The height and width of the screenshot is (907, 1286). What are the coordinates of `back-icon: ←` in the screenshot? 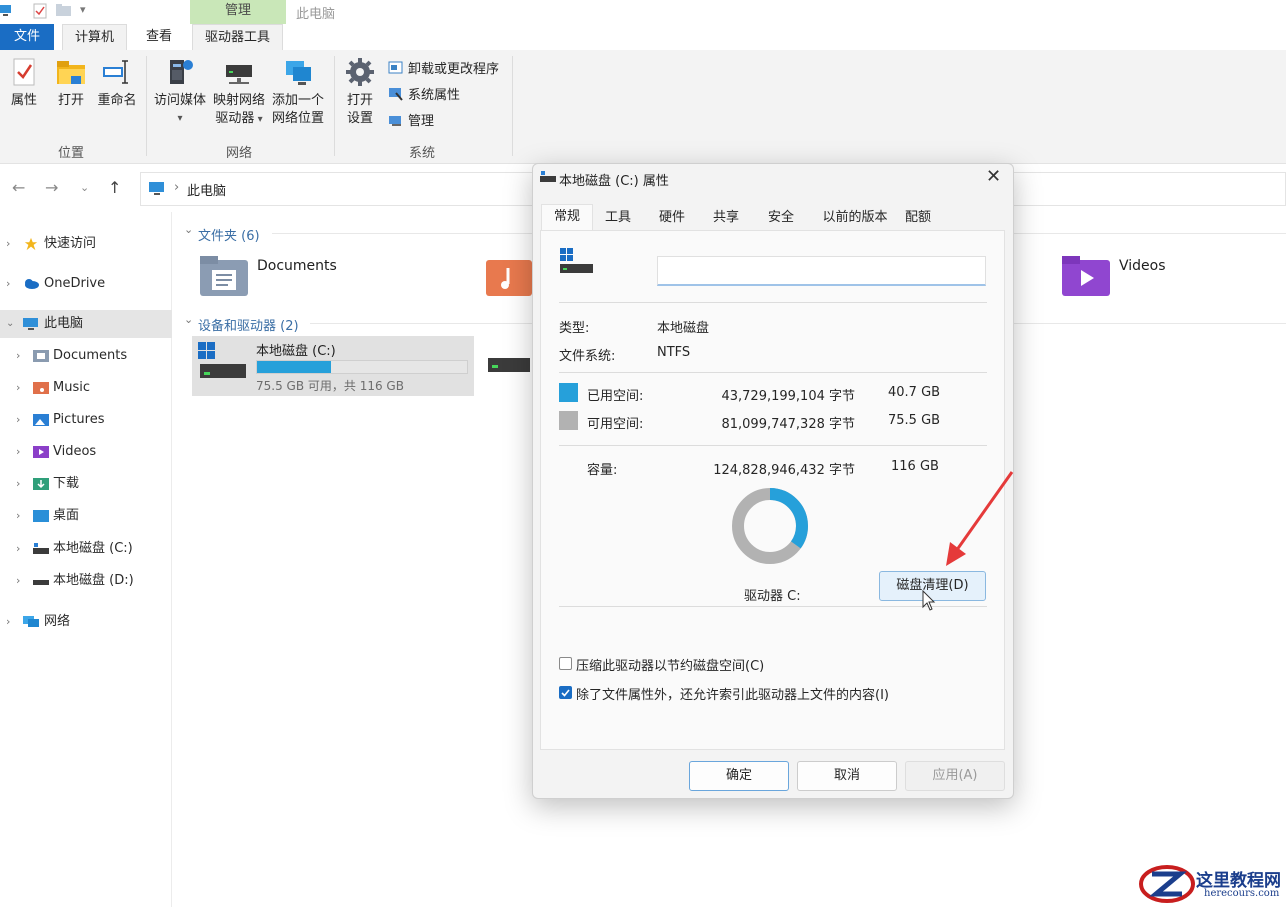 It's located at (18, 187).